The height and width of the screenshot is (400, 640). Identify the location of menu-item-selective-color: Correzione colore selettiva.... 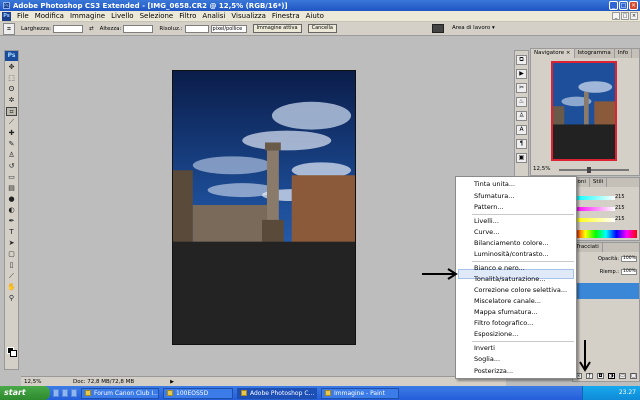
(520, 290).